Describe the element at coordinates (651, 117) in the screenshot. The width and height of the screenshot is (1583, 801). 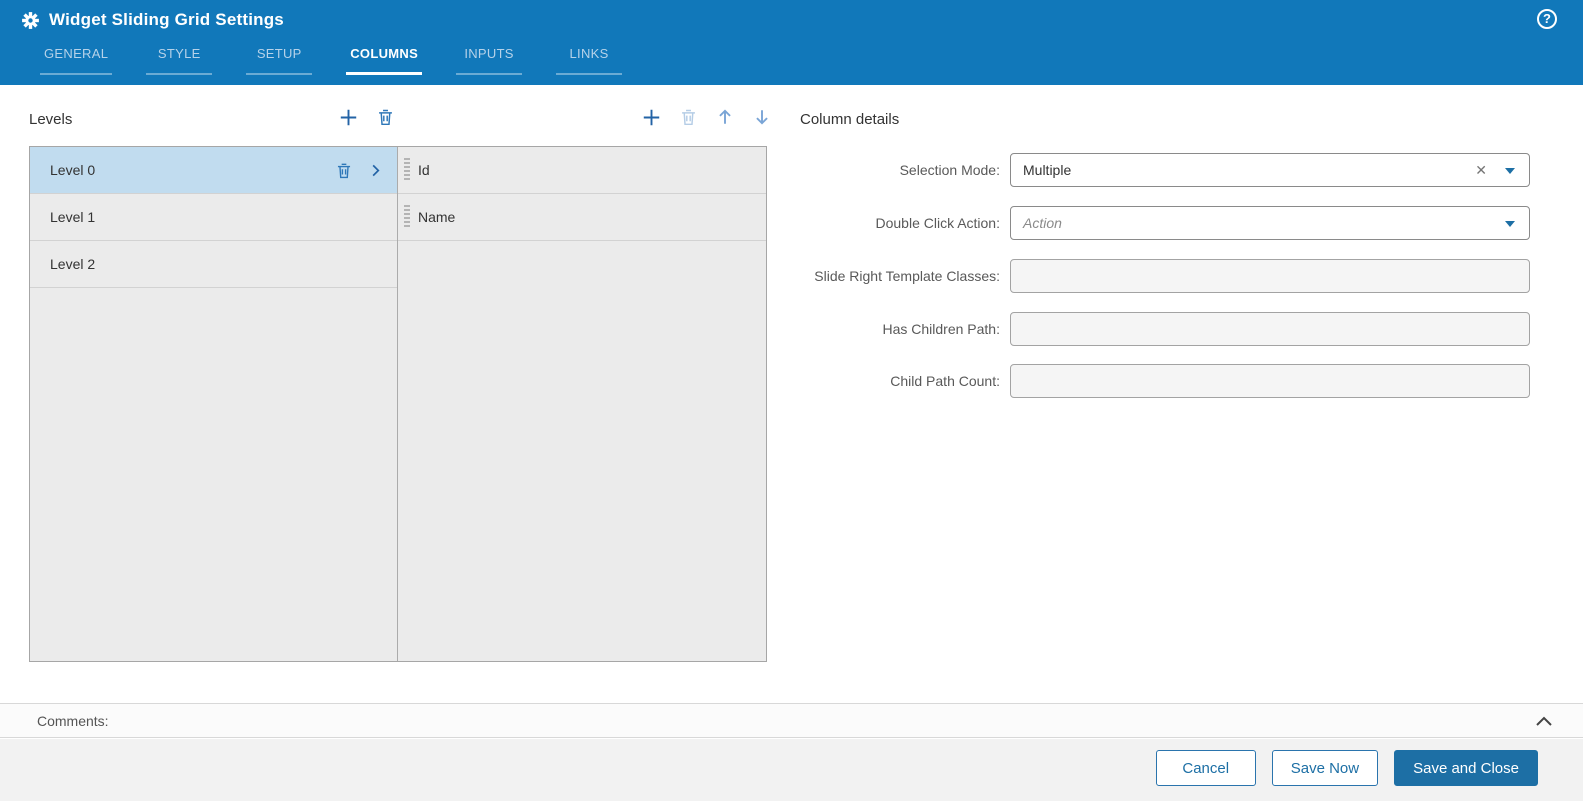
I see `add-column-icon` at that location.